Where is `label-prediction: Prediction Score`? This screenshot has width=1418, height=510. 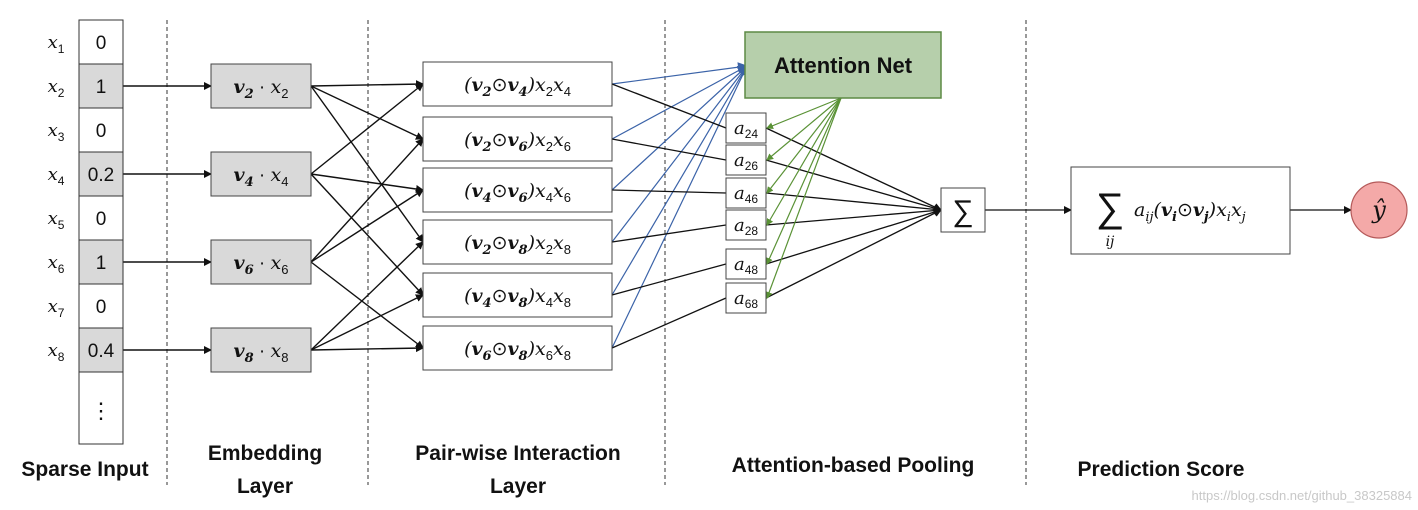 label-prediction: Prediction Score is located at coordinates (1161, 469).